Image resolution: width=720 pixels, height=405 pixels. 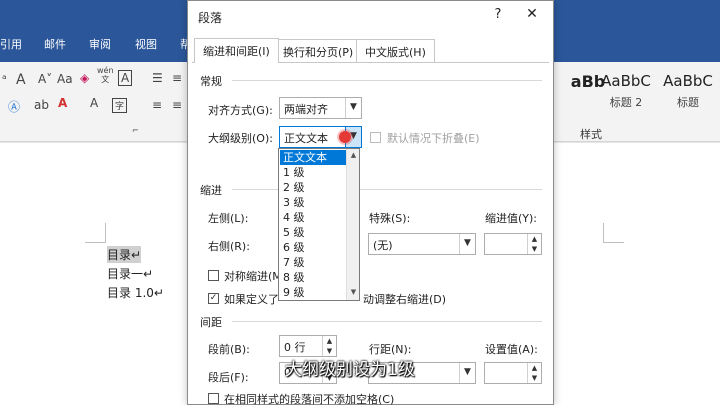 What do you see at coordinates (513, 373) in the screenshot?
I see `spacing-value-spinner: ▲ ▼` at bounding box center [513, 373].